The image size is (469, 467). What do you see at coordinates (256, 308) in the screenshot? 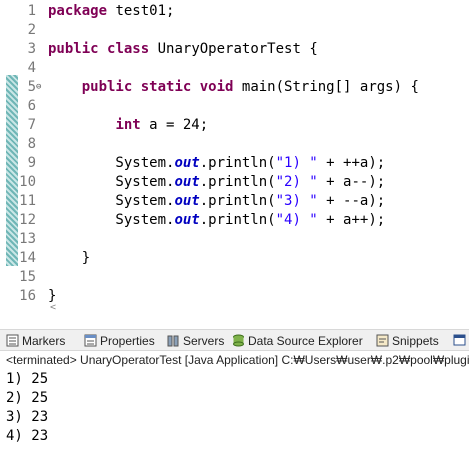
I see `horizontal-scrollbar: <` at bounding box center [256, 308].